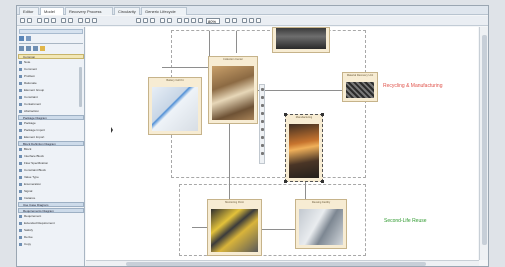  I want to click on zoom-level-select: 80%, so click(213, 21).